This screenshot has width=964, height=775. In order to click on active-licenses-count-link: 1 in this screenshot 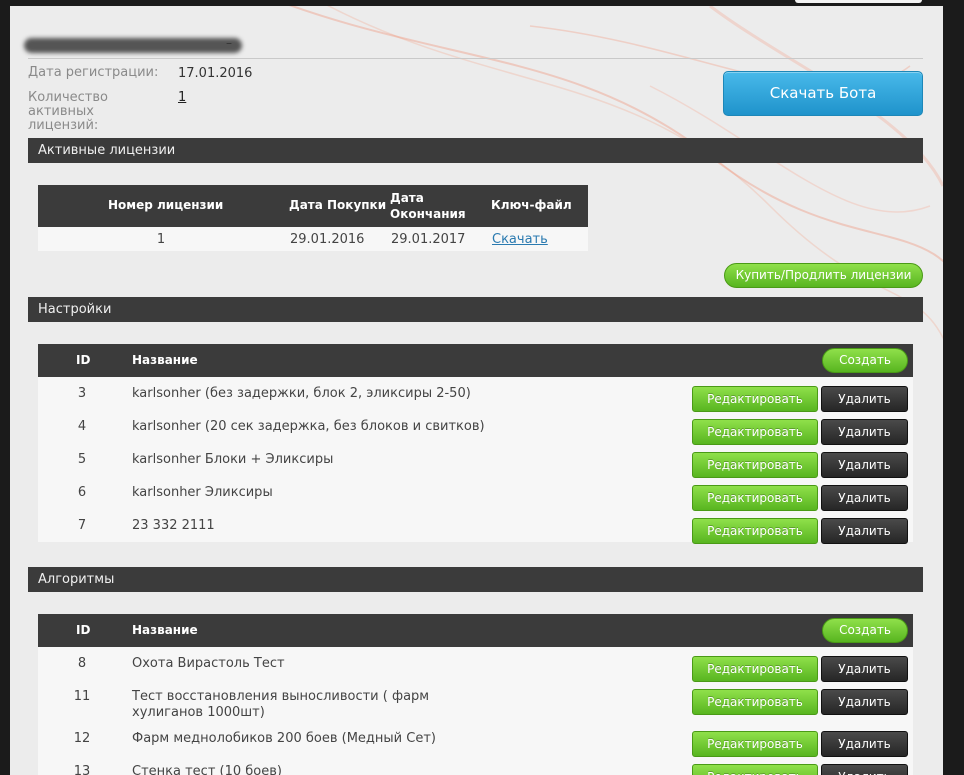, I will do `click(182, 97)`.